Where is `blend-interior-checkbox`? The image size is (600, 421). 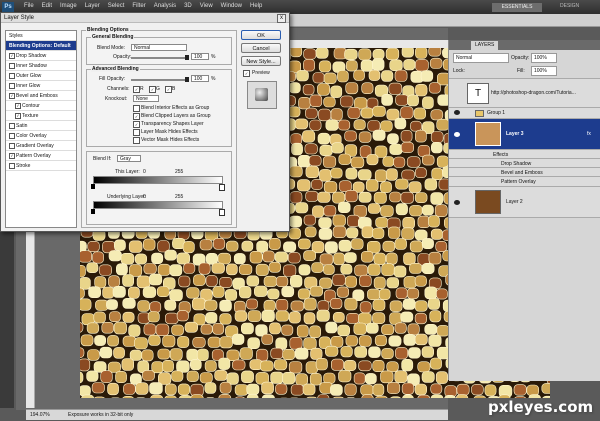
blend-interior-checkbox is located at coordinates (136, 108).